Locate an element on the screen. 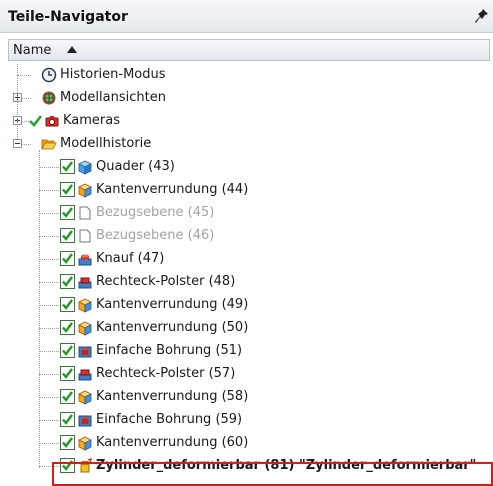 This screenshot has width=493, height=486. tree-item: Modellansichten is located at coordinates (250, 98).